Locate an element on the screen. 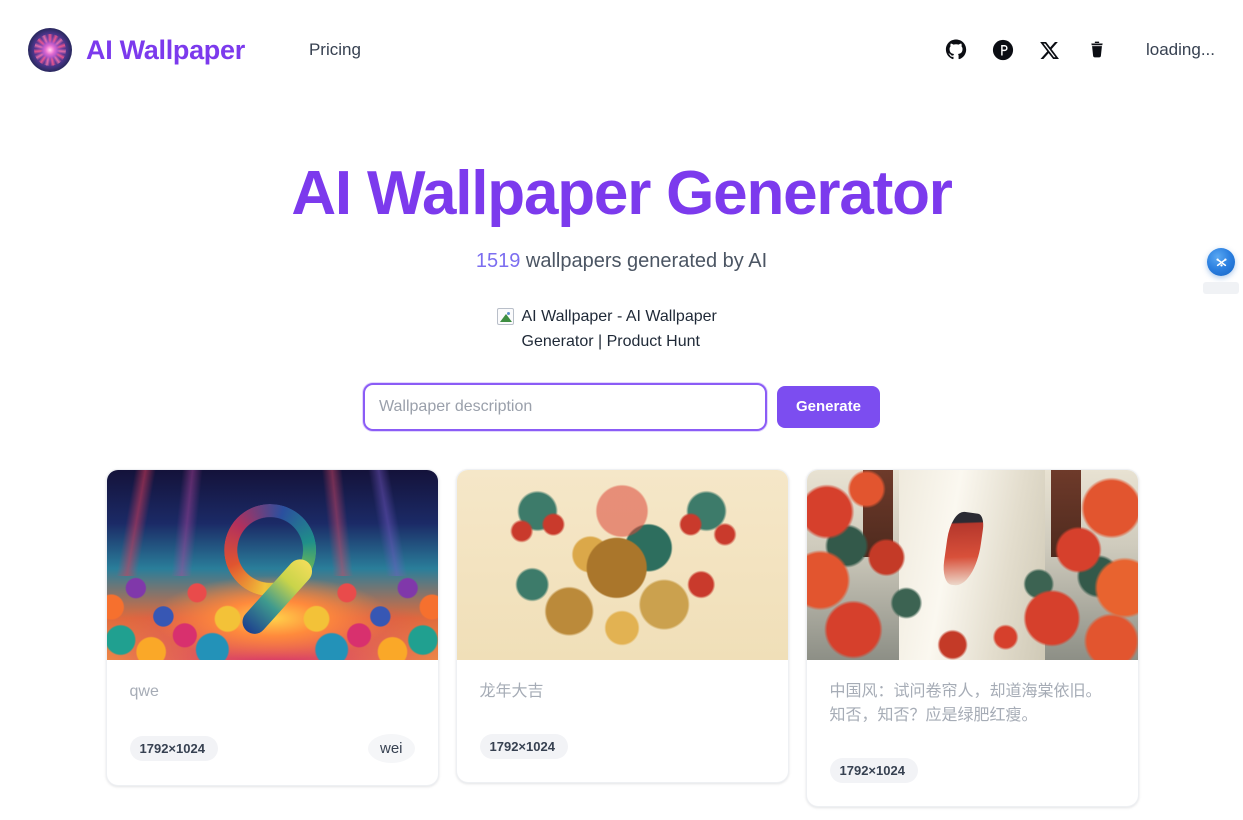  artwork-dragon is located at coordinates (622, 565).